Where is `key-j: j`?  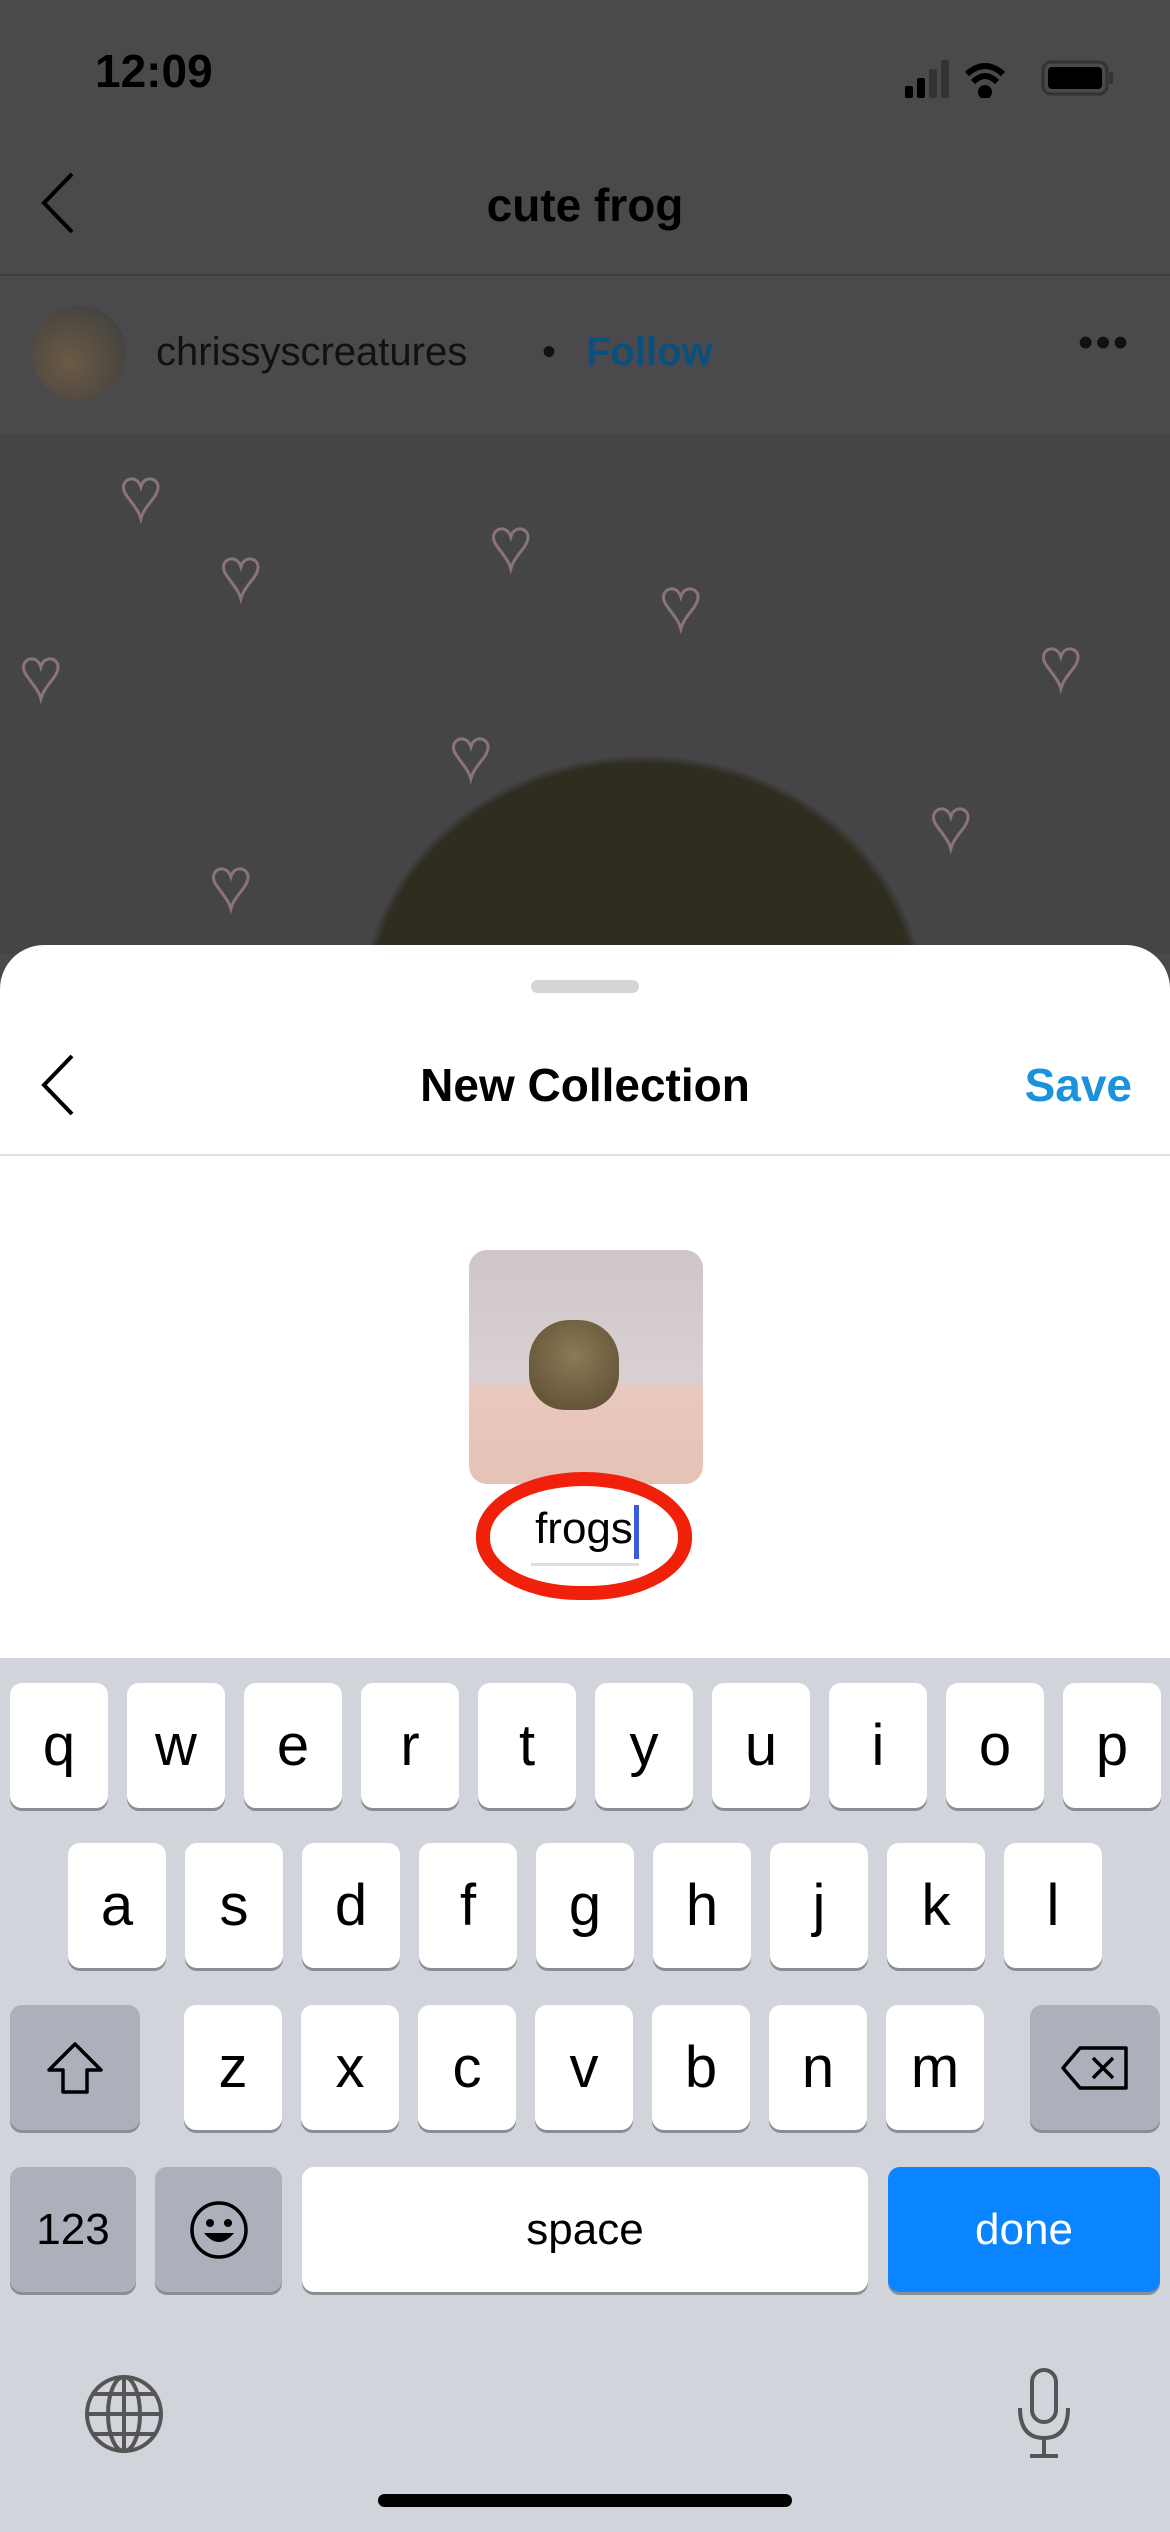 key-j: j is located at coordinates (819, 1905).